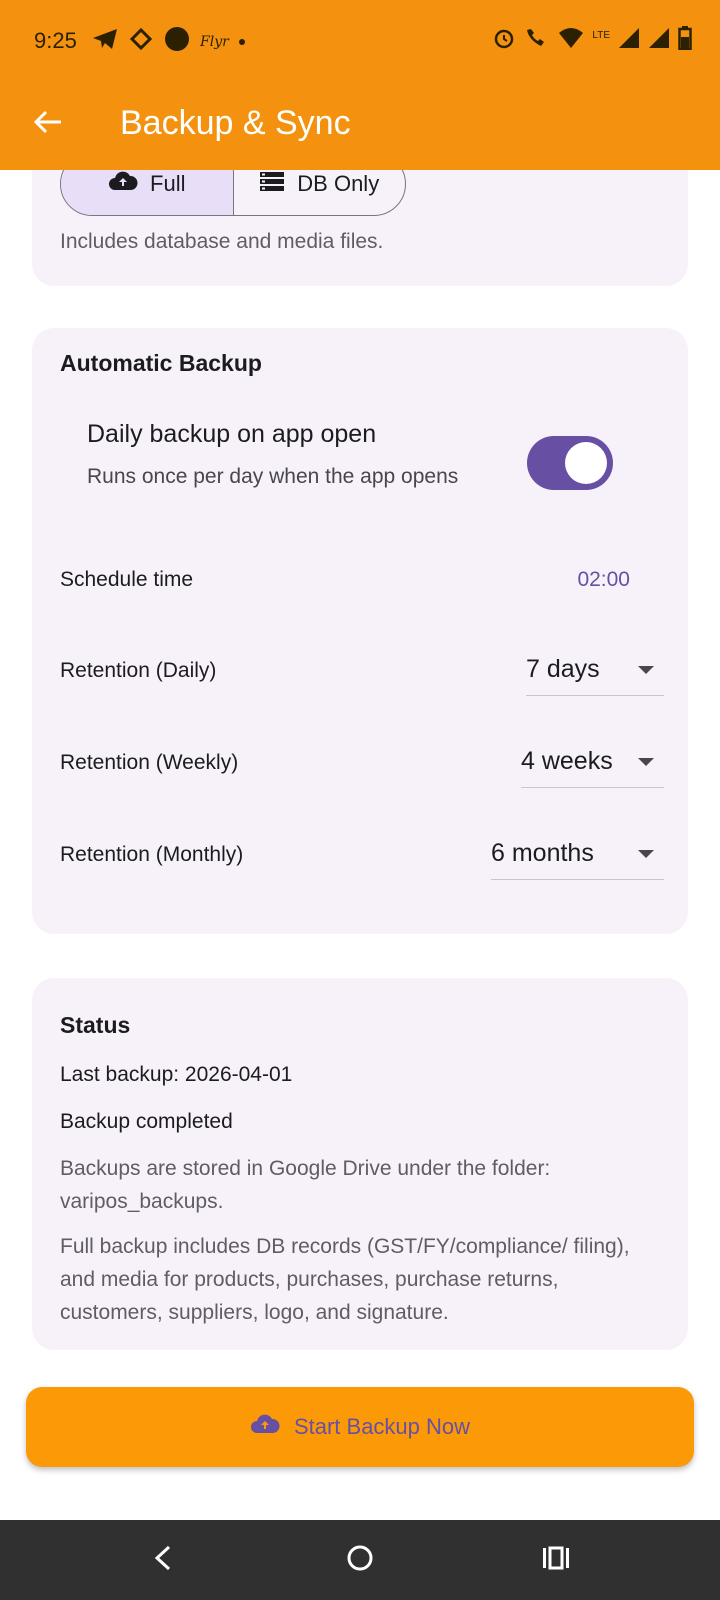 This screenshot has width=720, height=1600. What do you see at coordinates (176, 1074) in the screenshot?
I see `last-backup-text: Last backup: 2026-04-01` at bounding box center [176, 1074].